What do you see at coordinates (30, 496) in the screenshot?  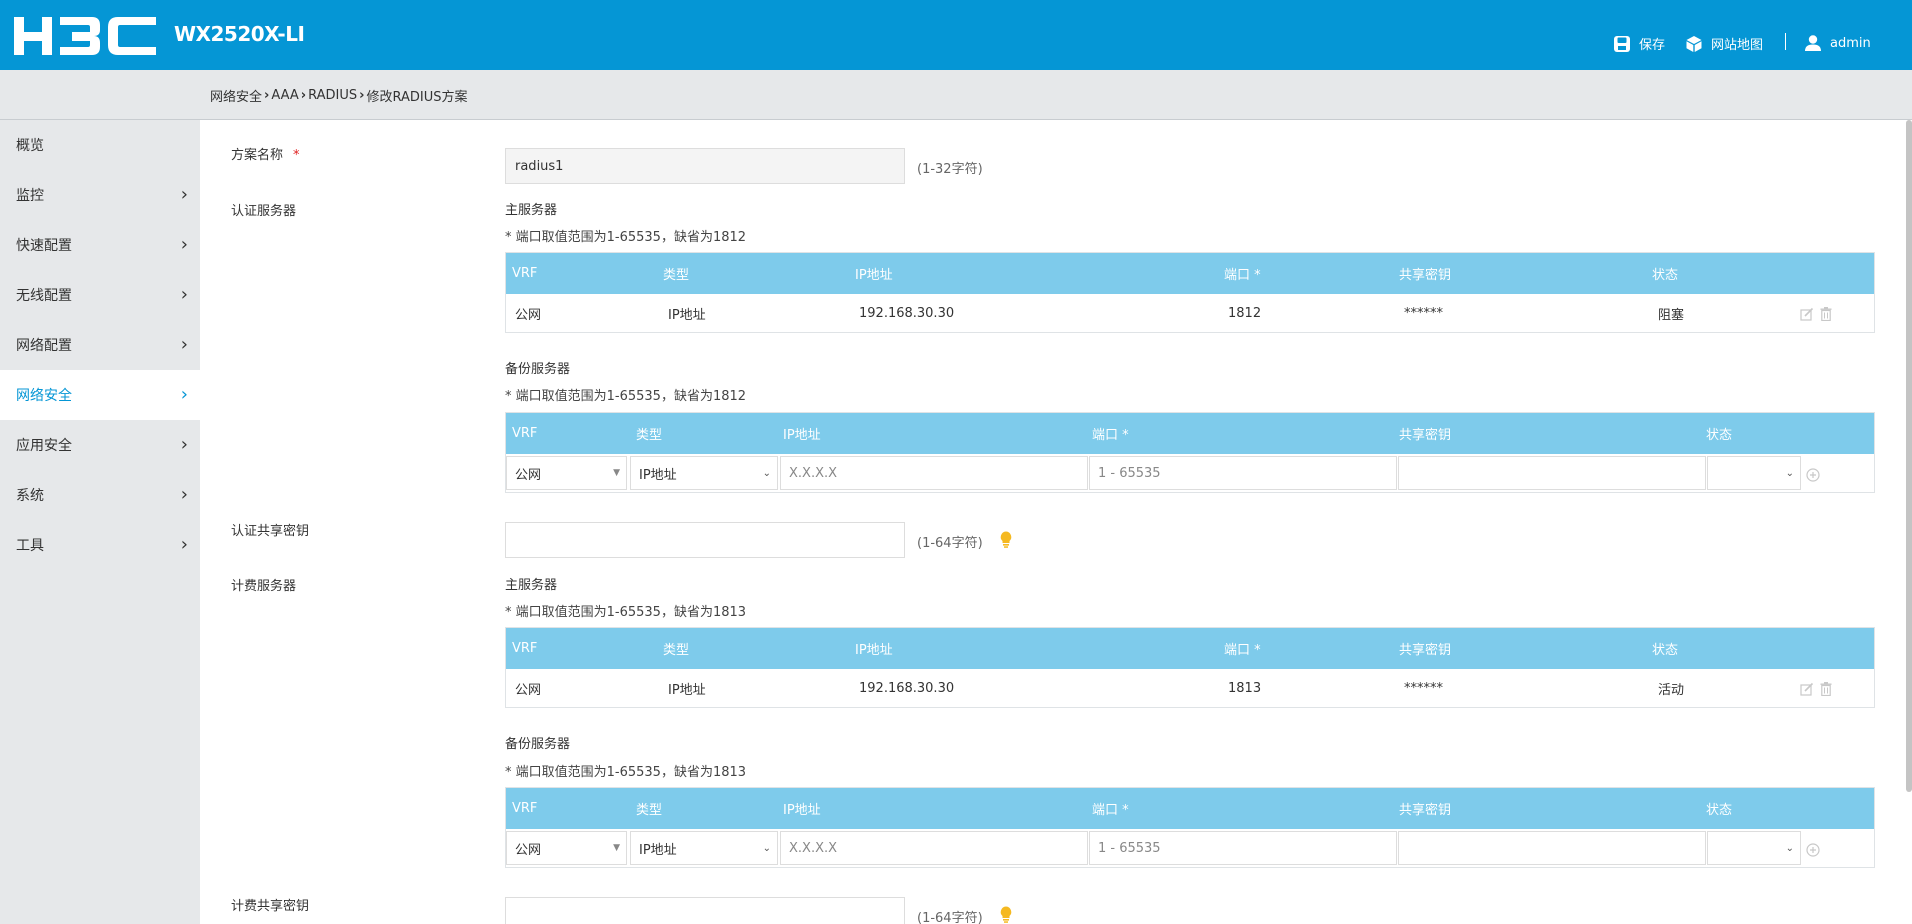 I see `sidebar-item-label: 系统` at bounding box center [30, 496].